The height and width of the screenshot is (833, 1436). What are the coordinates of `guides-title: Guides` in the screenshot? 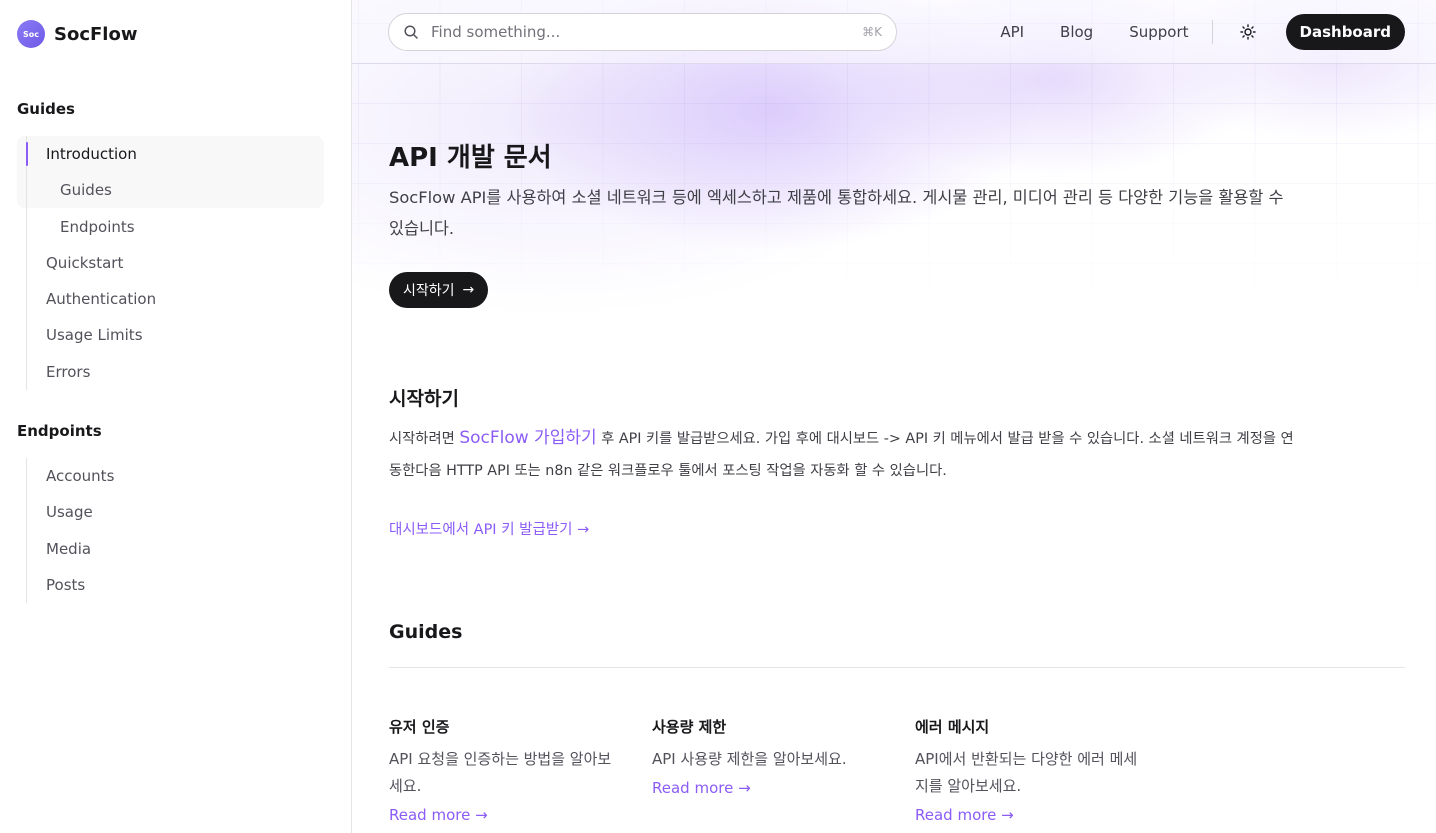 It's located at (426, 632).